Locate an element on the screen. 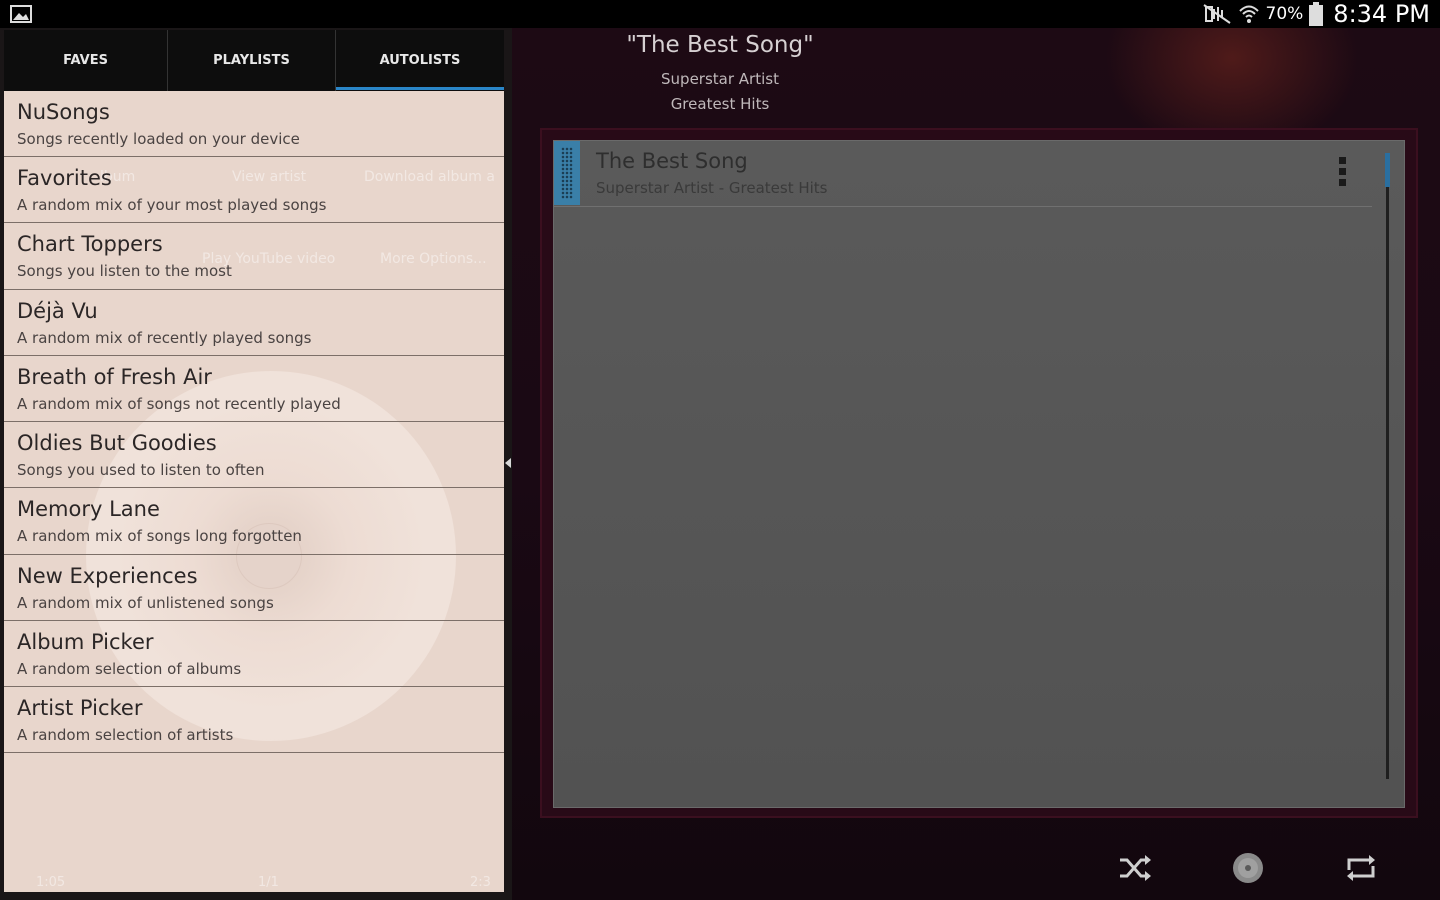 The height and width of the screenshot is (900, 1440). autolist-title: New Experiences is located at coordinates (107, 576).